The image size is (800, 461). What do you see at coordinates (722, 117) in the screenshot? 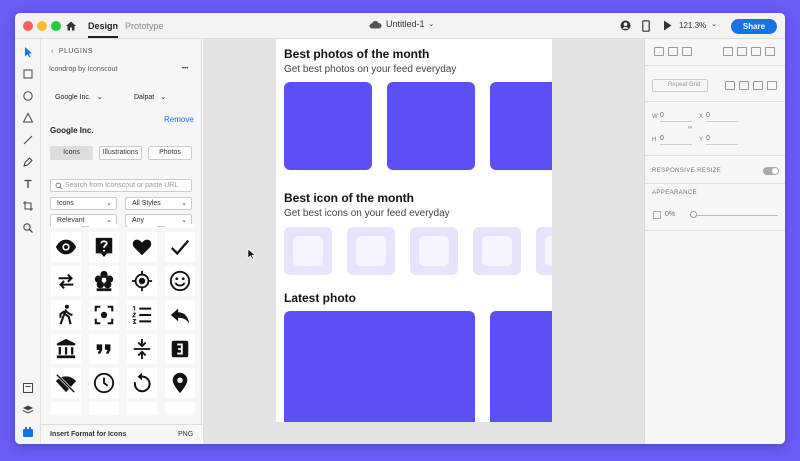
I see `x-field: 0` at bounding box center [722, 117].